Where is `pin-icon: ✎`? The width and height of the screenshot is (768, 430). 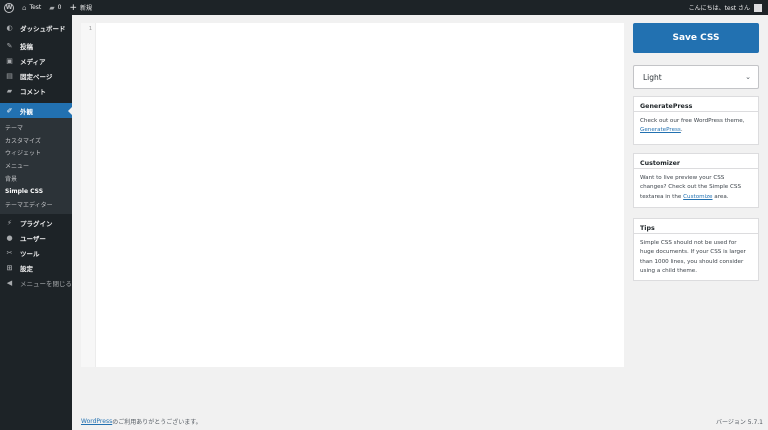
pin-icon: ✎ is located at coordinates (9, 45).